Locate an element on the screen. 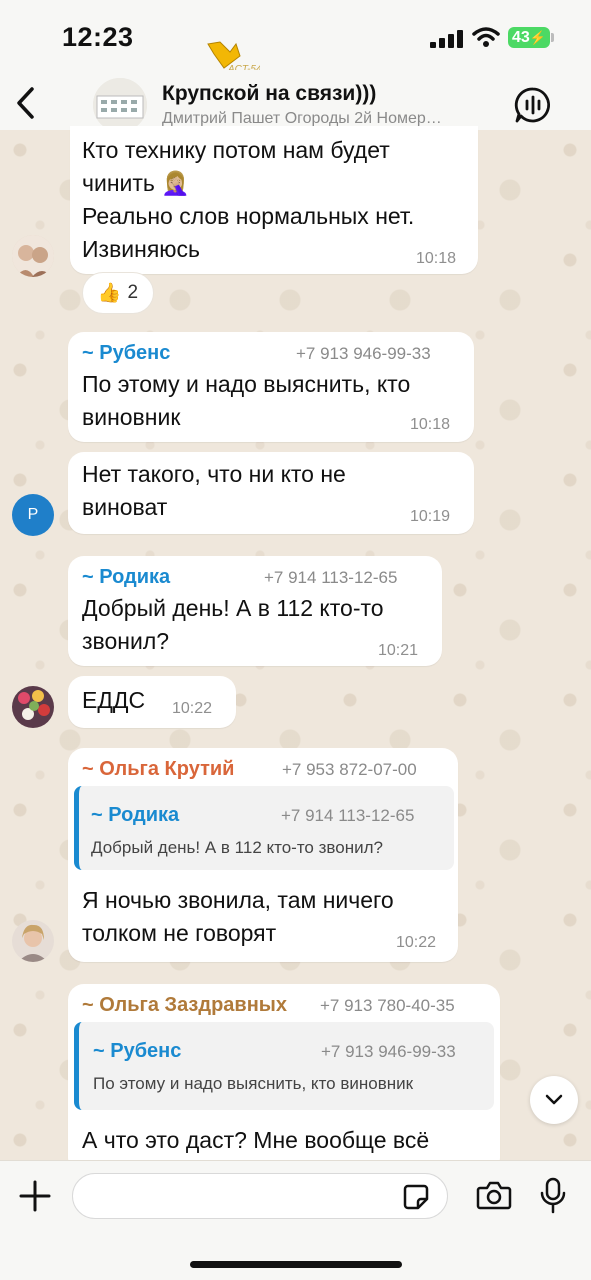 The height and width of the screenshot is (1280, 591). avatar-letter: Р is located at coordinates (33, 514).